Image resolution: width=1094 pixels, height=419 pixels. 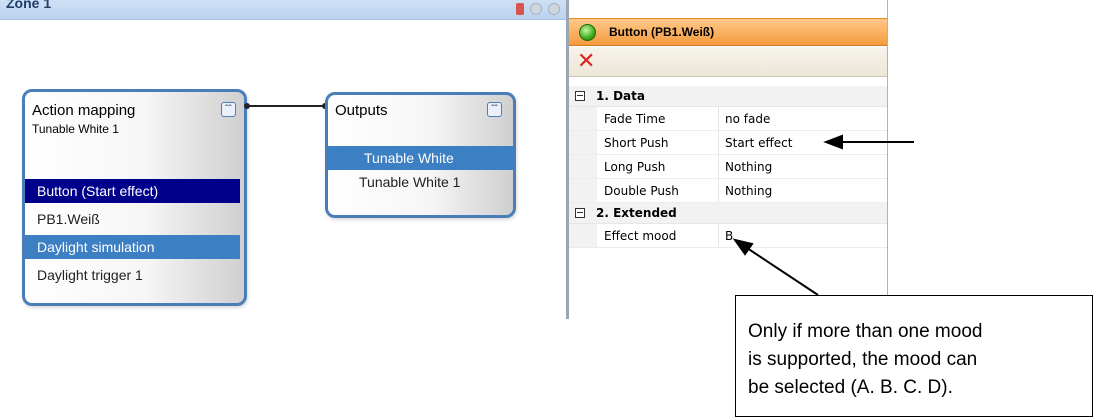 I want to click on panel-title: Button (PB1.Weiß), so click(x=662, y=32).